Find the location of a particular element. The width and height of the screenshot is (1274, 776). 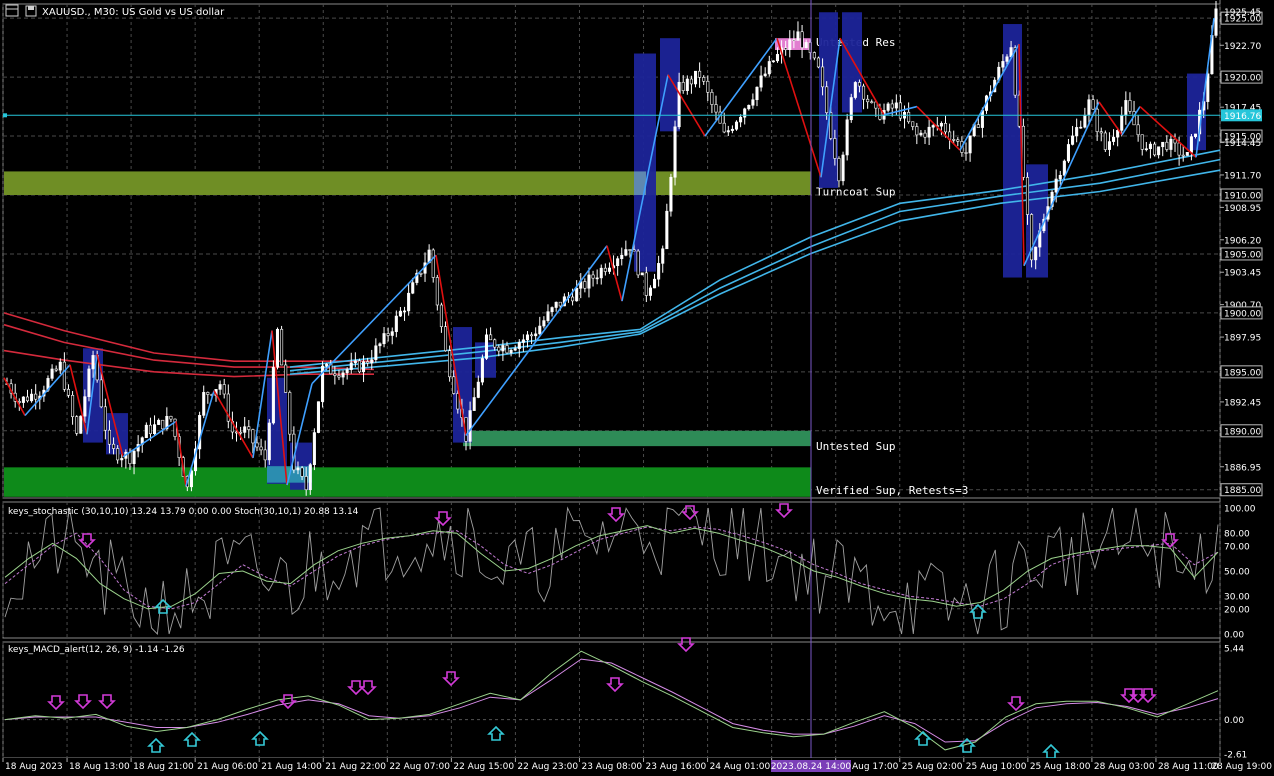

time-label: 21 Aug 06:00 is located at coordinates (227, 767).